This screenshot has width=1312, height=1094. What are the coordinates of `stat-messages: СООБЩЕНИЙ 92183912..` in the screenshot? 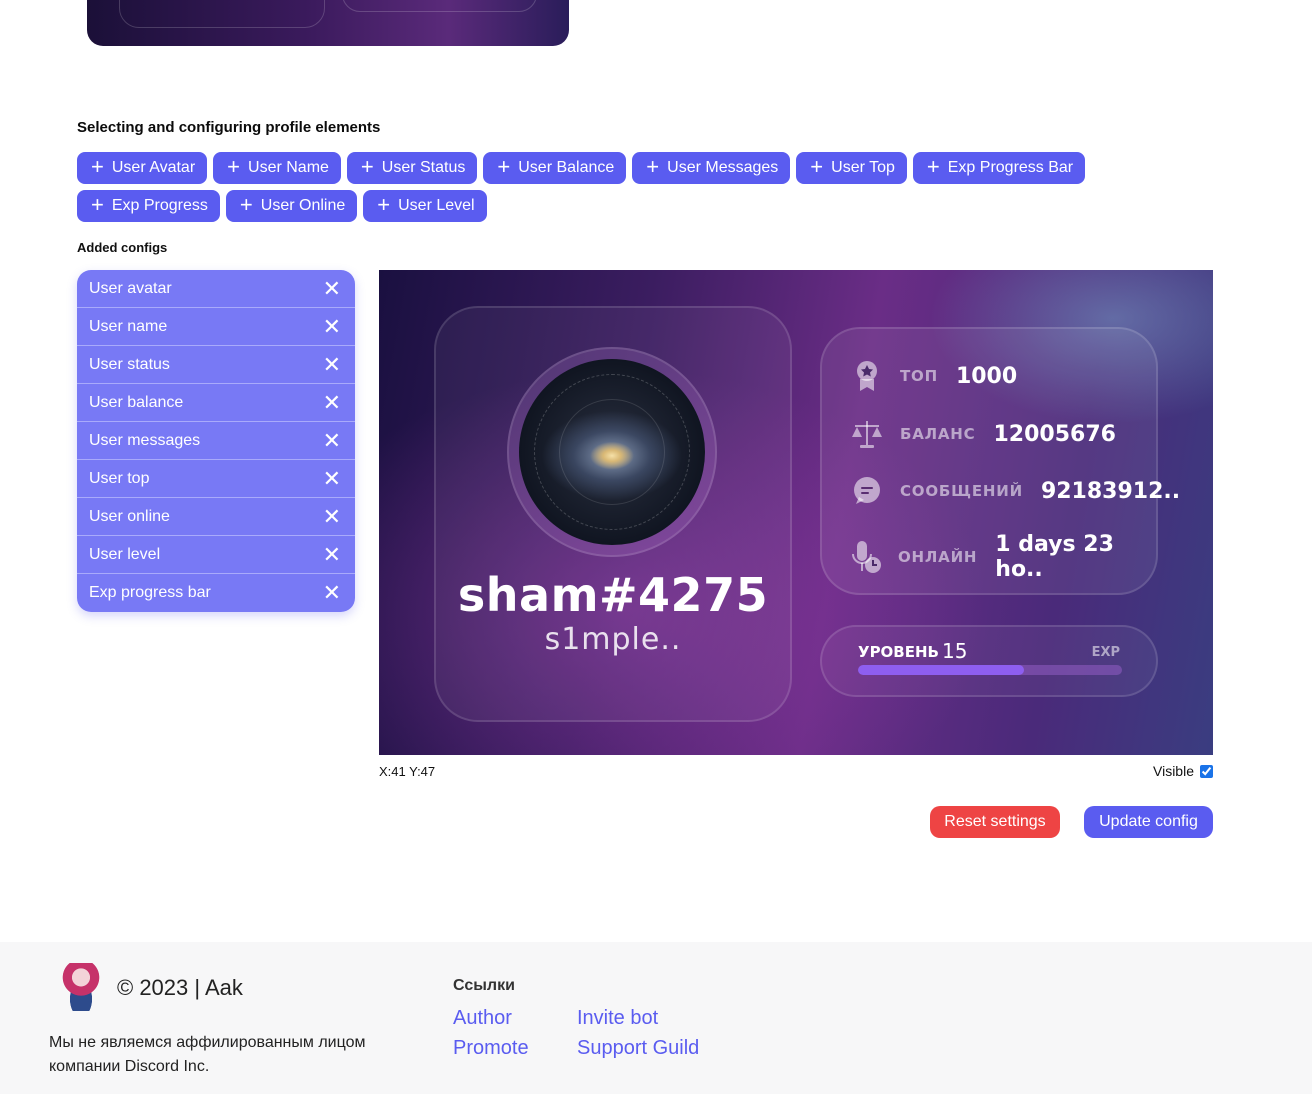 It's located at (1015, 491).